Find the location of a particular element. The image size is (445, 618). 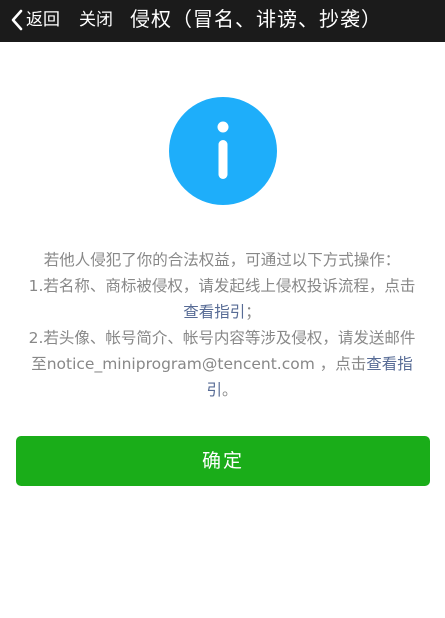

close-button: 关闭 is located at coordinates (96, 20).